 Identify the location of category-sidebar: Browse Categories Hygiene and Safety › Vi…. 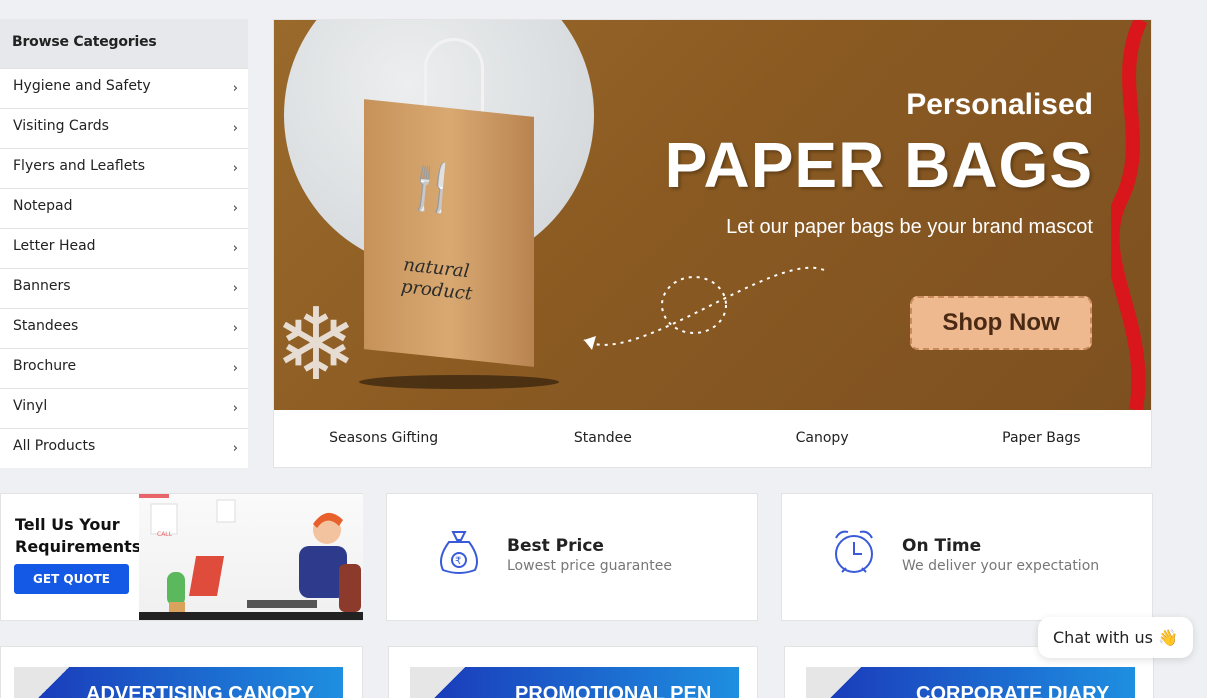
(124, 243).